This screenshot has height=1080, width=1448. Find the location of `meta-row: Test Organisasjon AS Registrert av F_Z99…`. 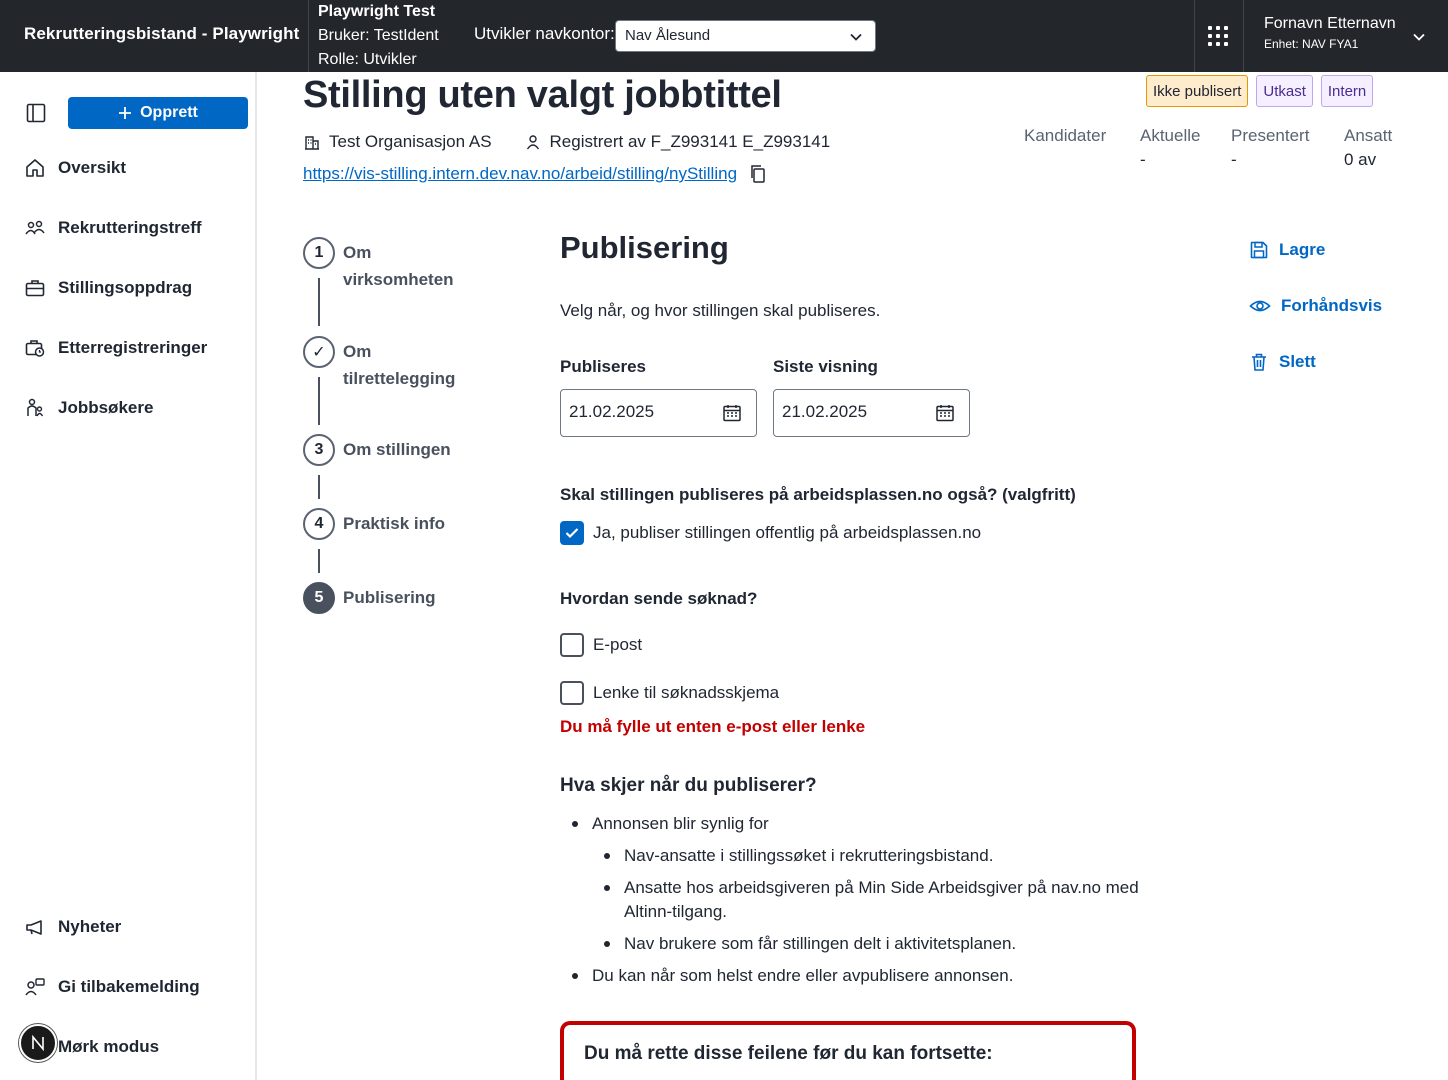

meta-row: Test Organisasjon AS Registrert av F_Z99… is located at coordinates (566, 142).